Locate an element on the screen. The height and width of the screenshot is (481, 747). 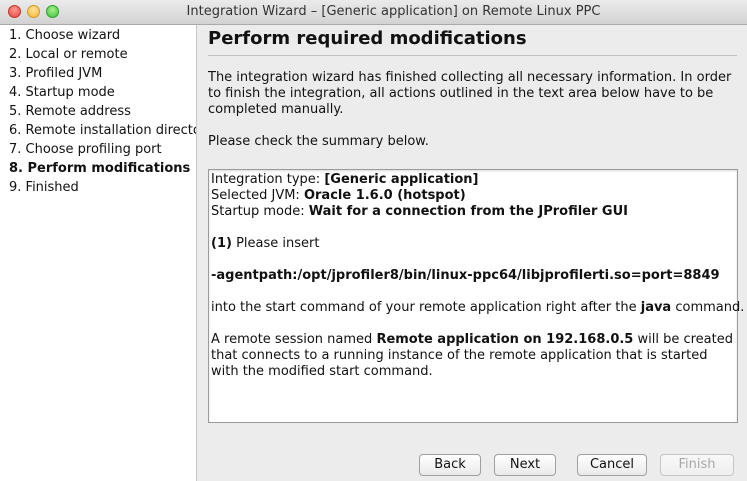
cancel-button: Cancel is located at coordinates (612, 465).